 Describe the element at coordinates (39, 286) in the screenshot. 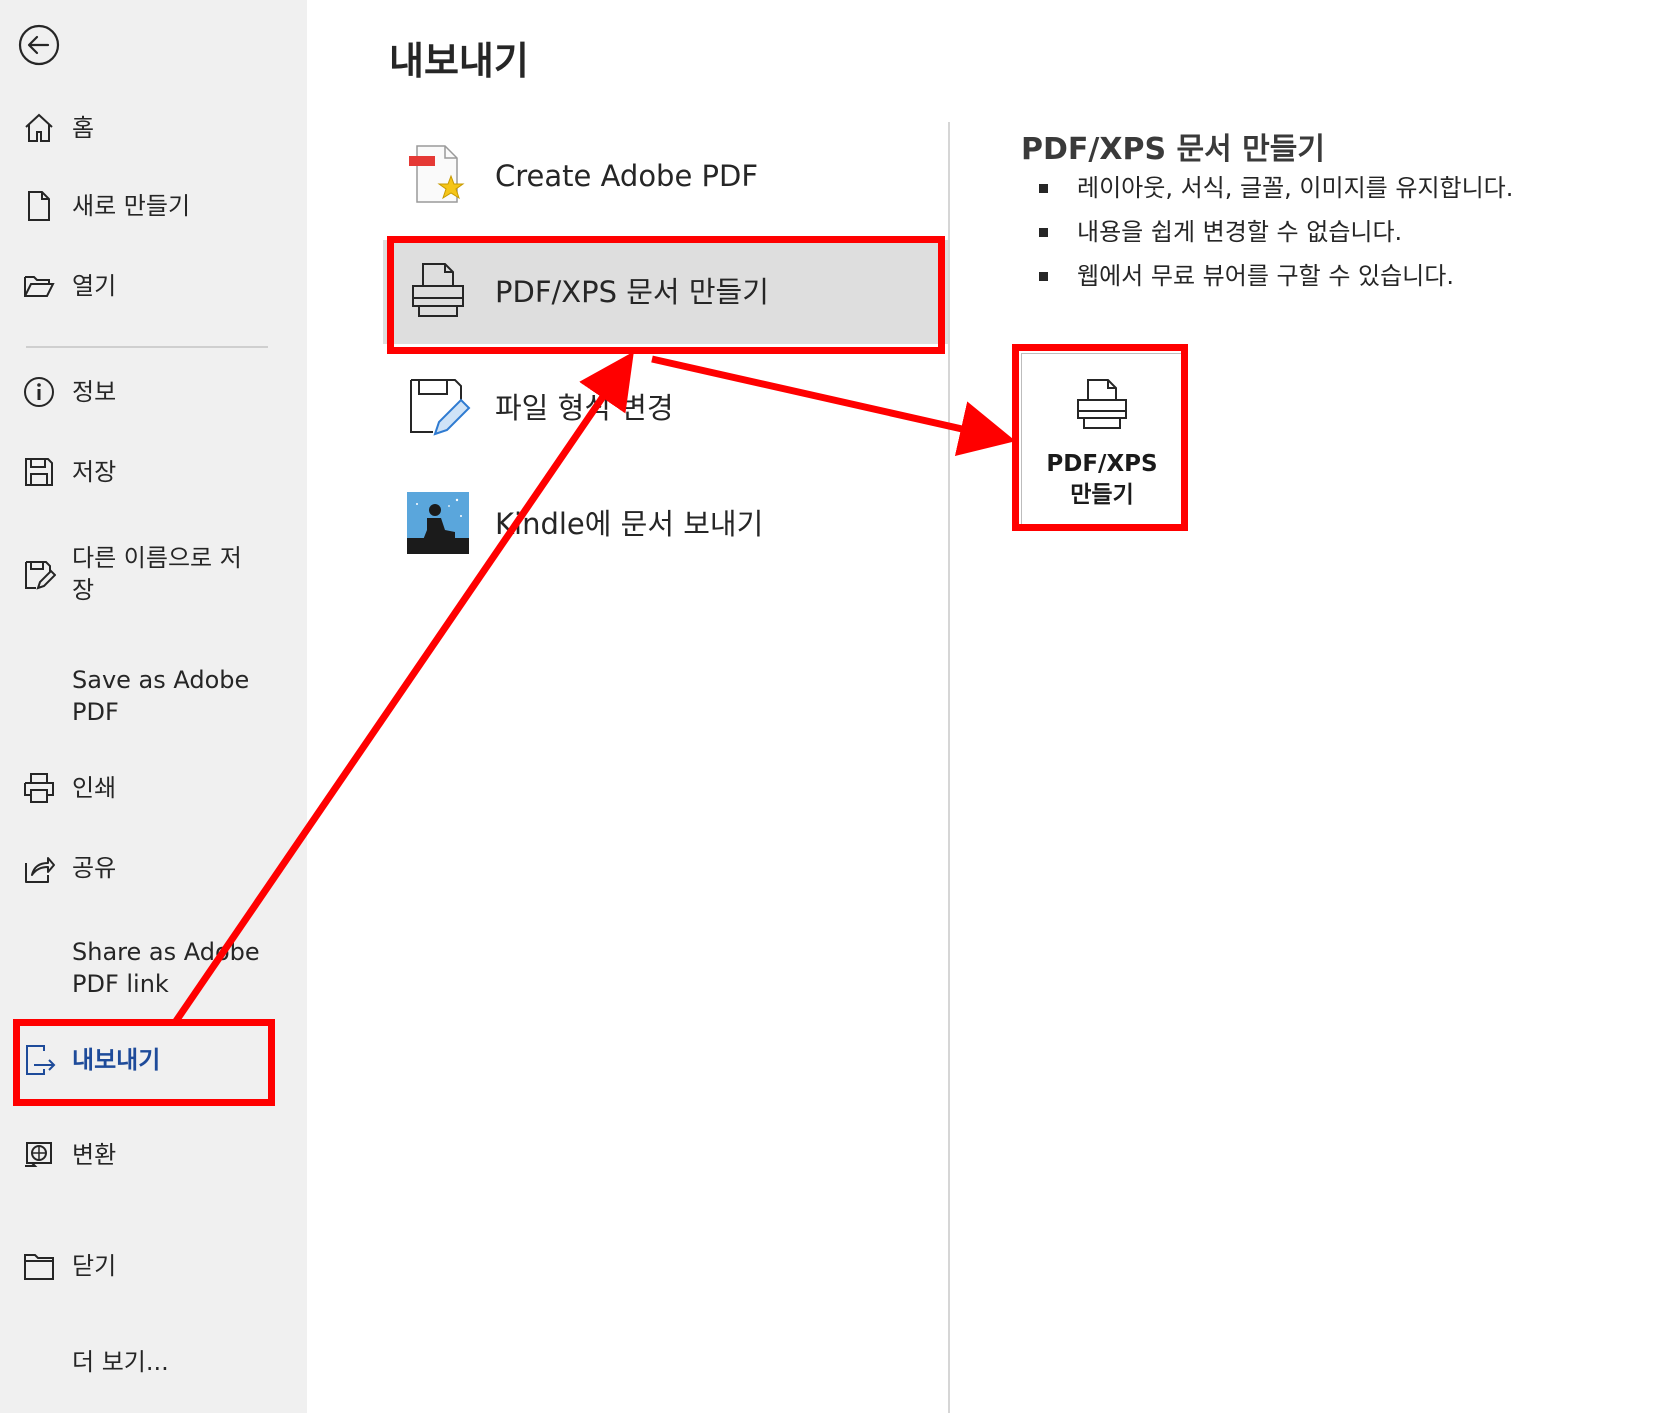

I see `open-folder-icon` at that location.